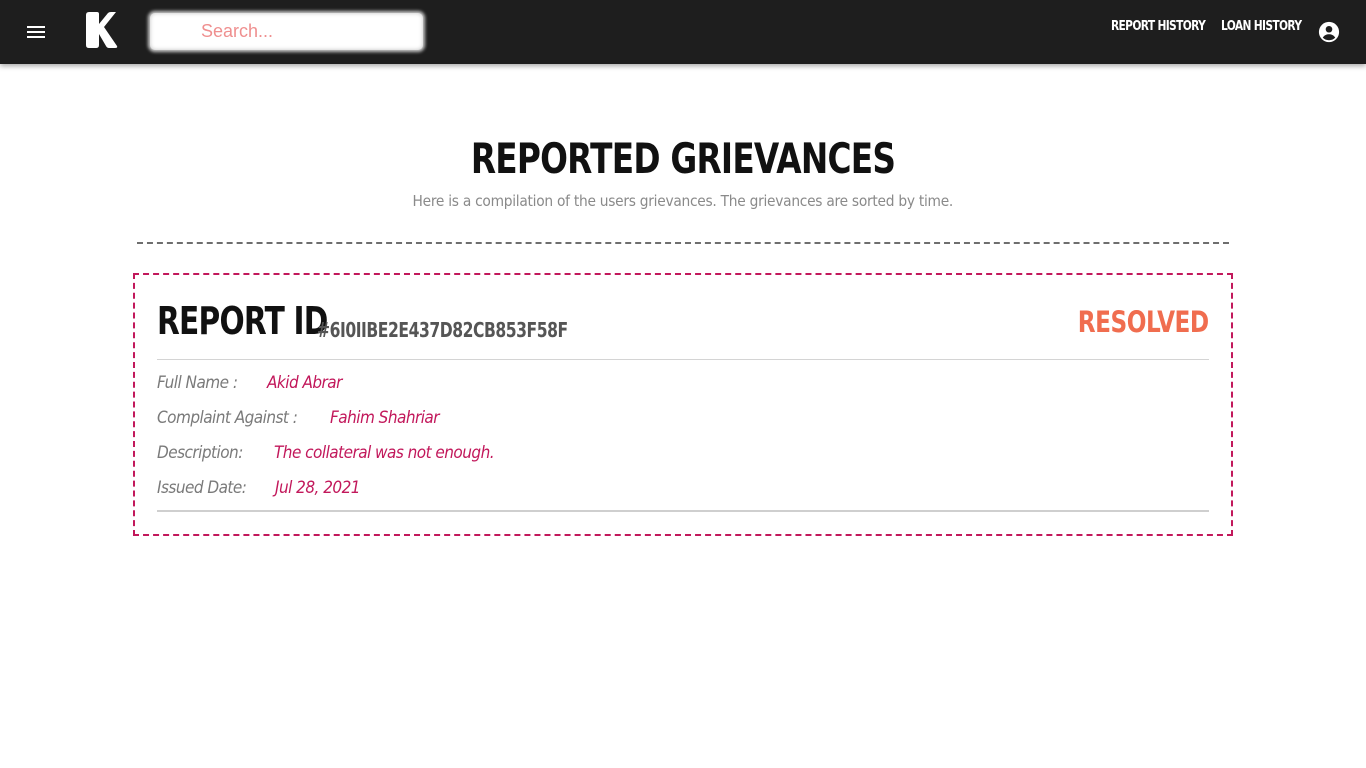  Describe the element at coordinates (202, 488) in the screenshot. I see `issued-date-label: Issued Date:` at that location.